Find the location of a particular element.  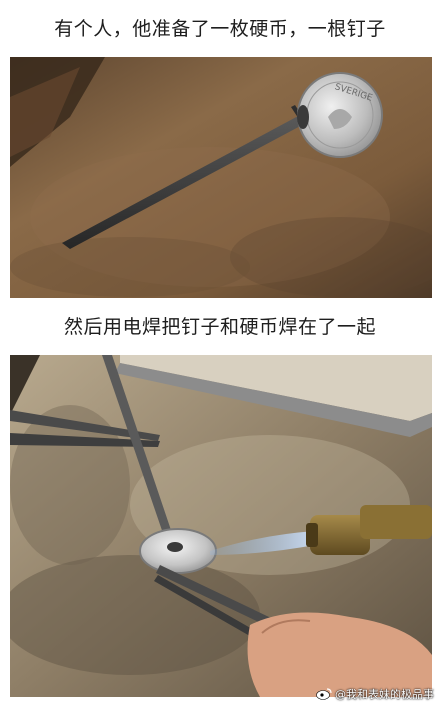

watermark-text: @我和表妹的极品事 is located at coordinates (384, 694).